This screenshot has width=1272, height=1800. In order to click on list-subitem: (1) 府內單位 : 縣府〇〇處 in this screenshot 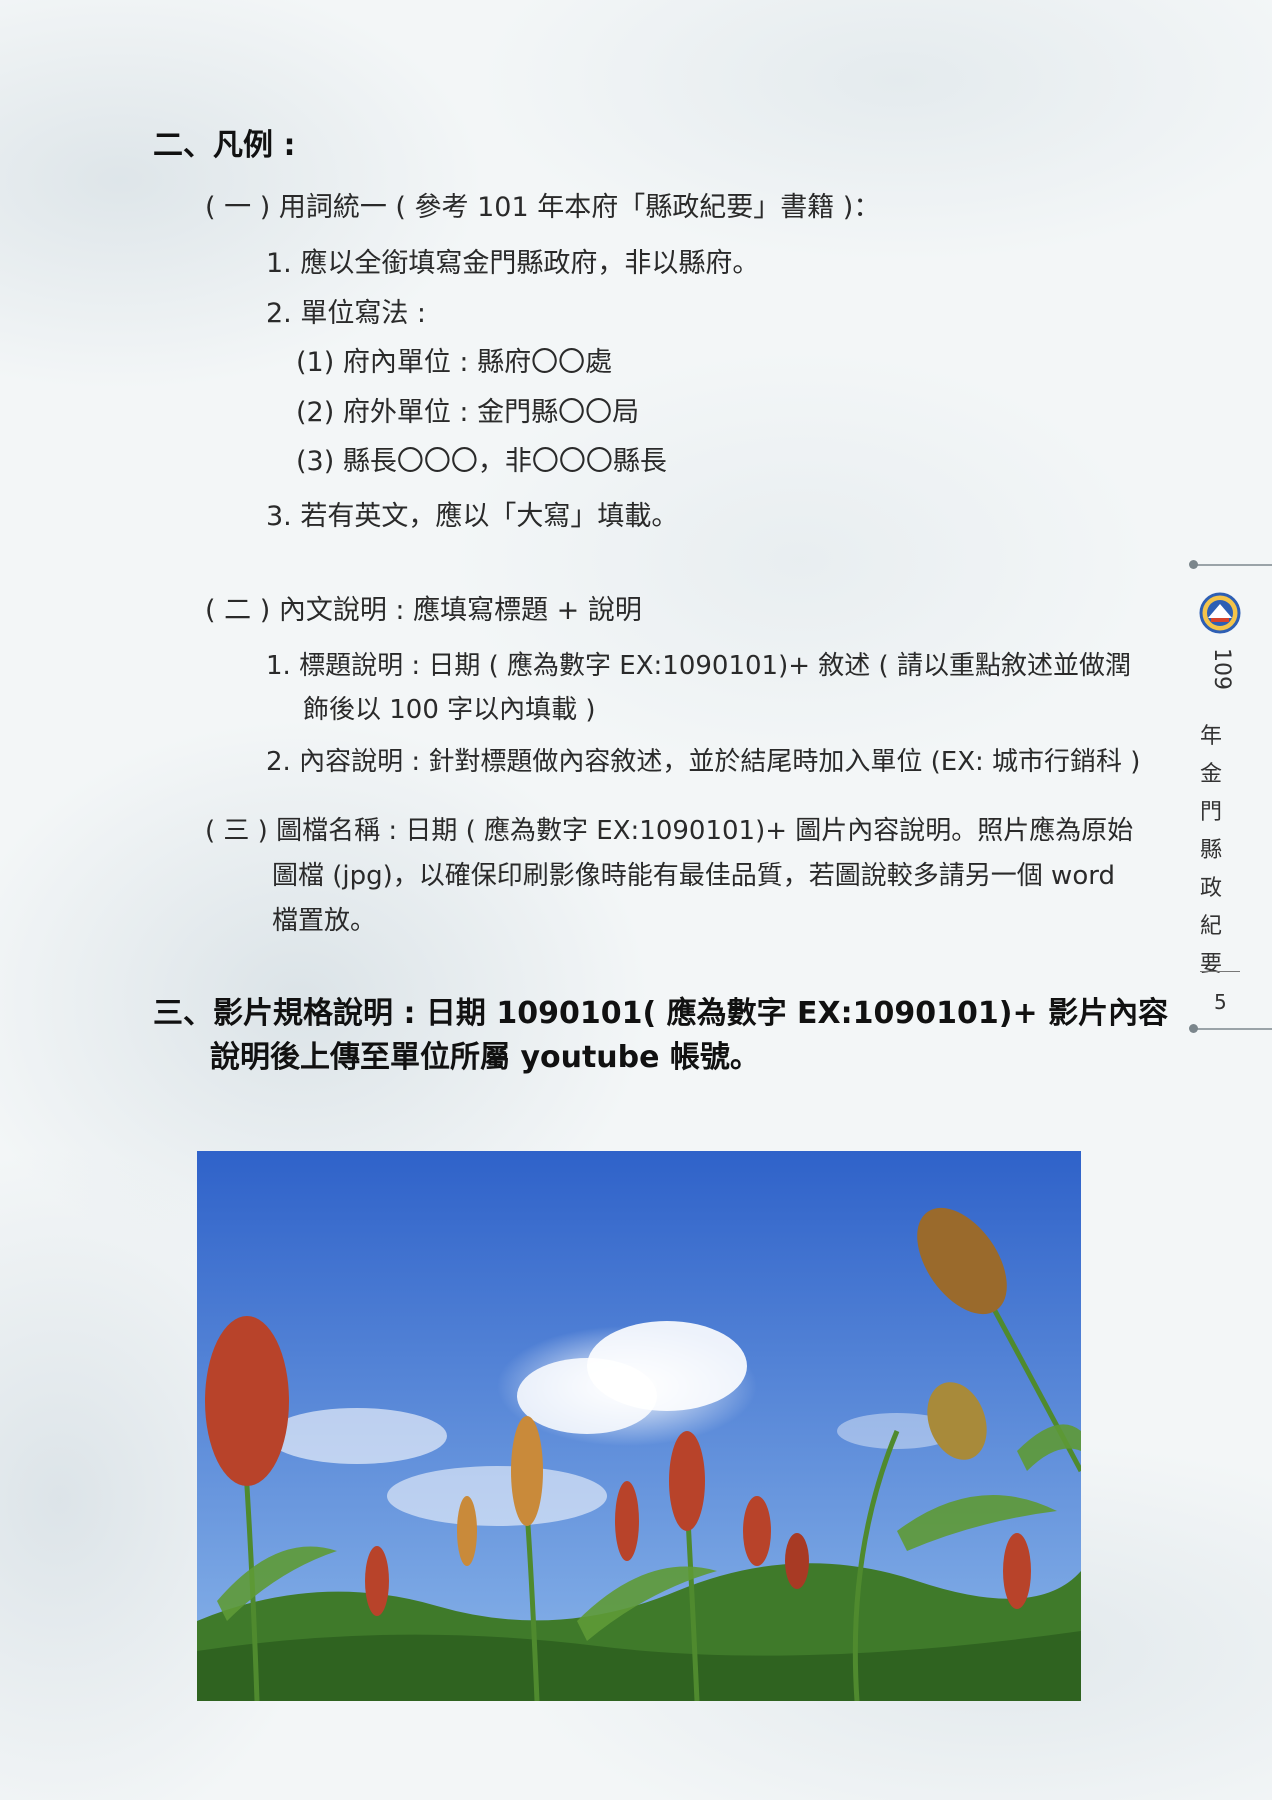, I will do `click(454, 362)`.